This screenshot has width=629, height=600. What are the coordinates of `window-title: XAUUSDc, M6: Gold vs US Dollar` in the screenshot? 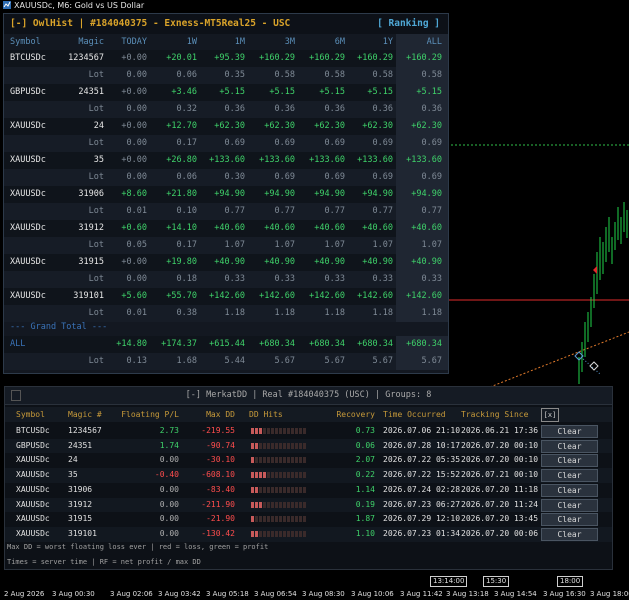 It's located at (79, 5).